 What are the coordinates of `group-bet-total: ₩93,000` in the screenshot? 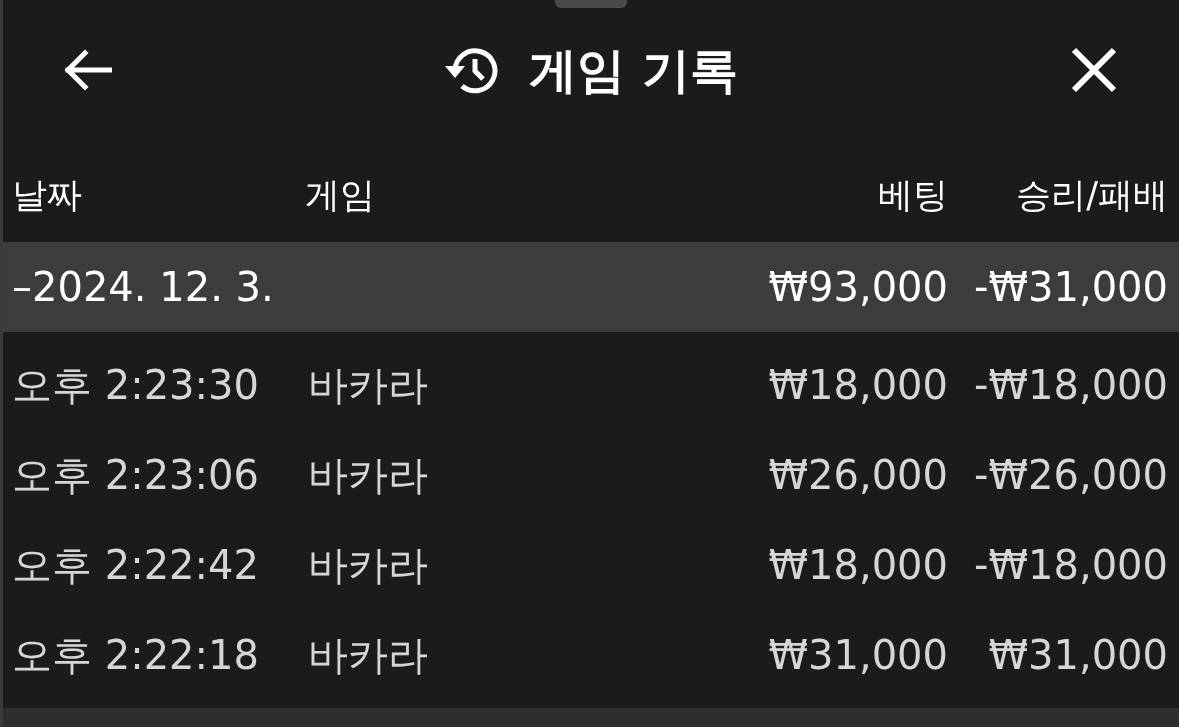 It's located at (857, 287).